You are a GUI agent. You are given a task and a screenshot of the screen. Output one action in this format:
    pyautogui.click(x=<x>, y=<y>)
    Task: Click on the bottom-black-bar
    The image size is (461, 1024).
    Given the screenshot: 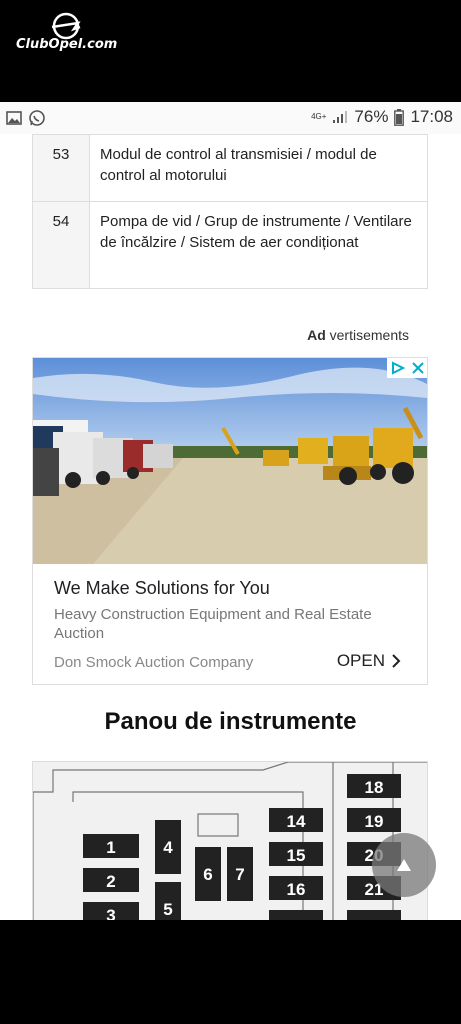 What is the action you would take?
    pyautogui.click(x=230, y=972)
    